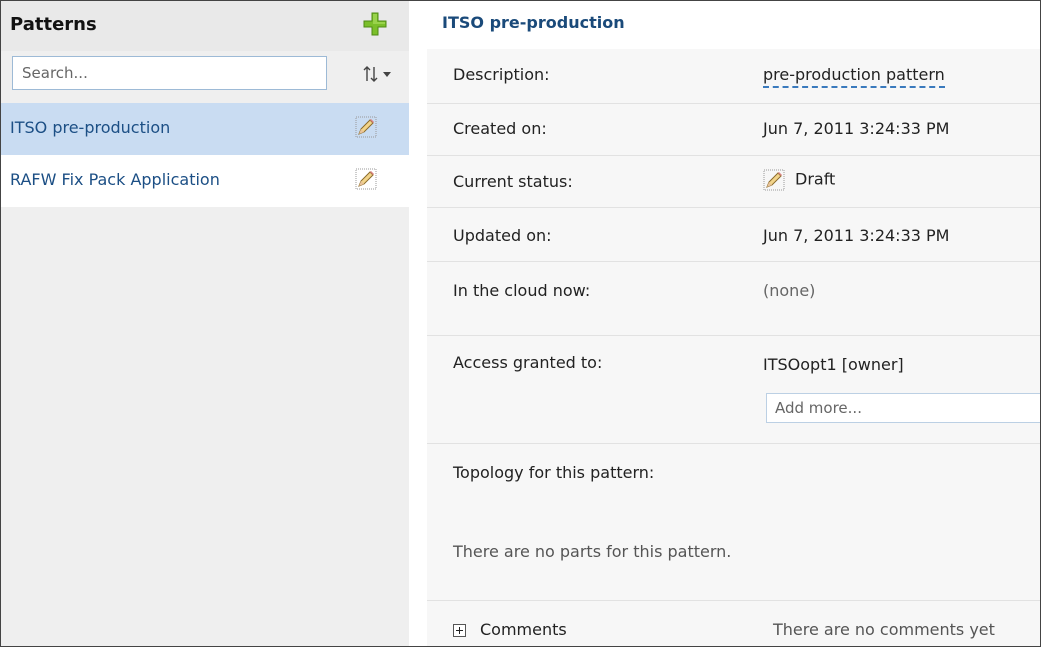 The height and width of the screenshot is (647, 1041). What do you see at coordinates (733, 76) in the screenshot?
I see `description-row: Description: pre-production pattern` at bounding box center [733, 76].